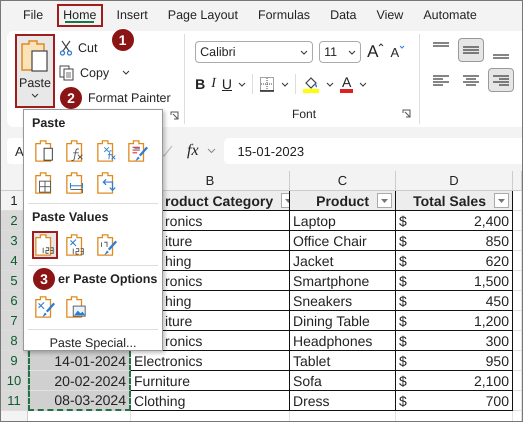 Image resolution: width=523 pixels, height=422 pixels. What do you see at coordinates (343, 241) in the screenshot?
I see `table-cell: Office Chair` at bounding box center [343, 241].